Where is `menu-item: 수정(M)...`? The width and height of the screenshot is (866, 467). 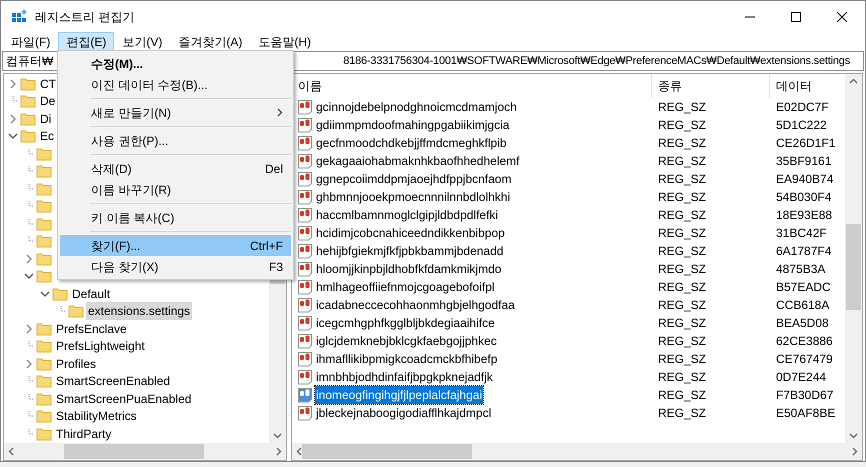 menu-item: 수정(M)... is located at coordinates (175, 63).